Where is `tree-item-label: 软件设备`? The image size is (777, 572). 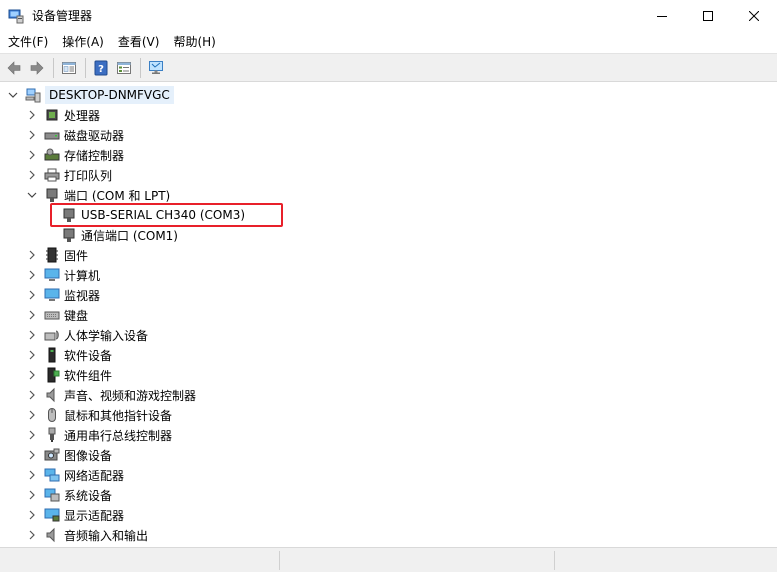 tree-item-label: 软件设备 is located at coordinates (88, 355).